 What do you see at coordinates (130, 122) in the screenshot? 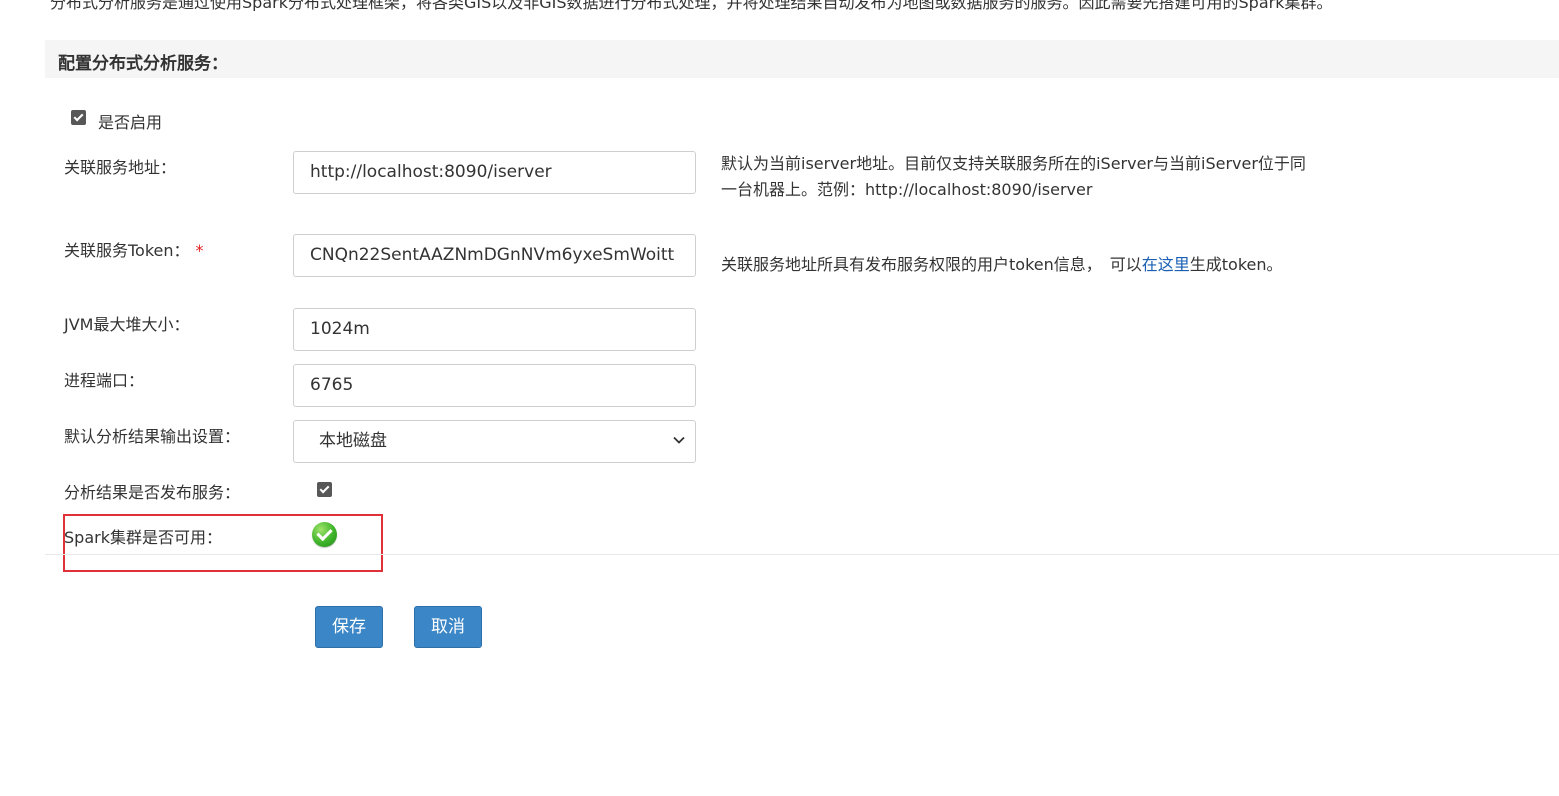
I see `enable-label: 是否启用` at bounding box center [130, 122].